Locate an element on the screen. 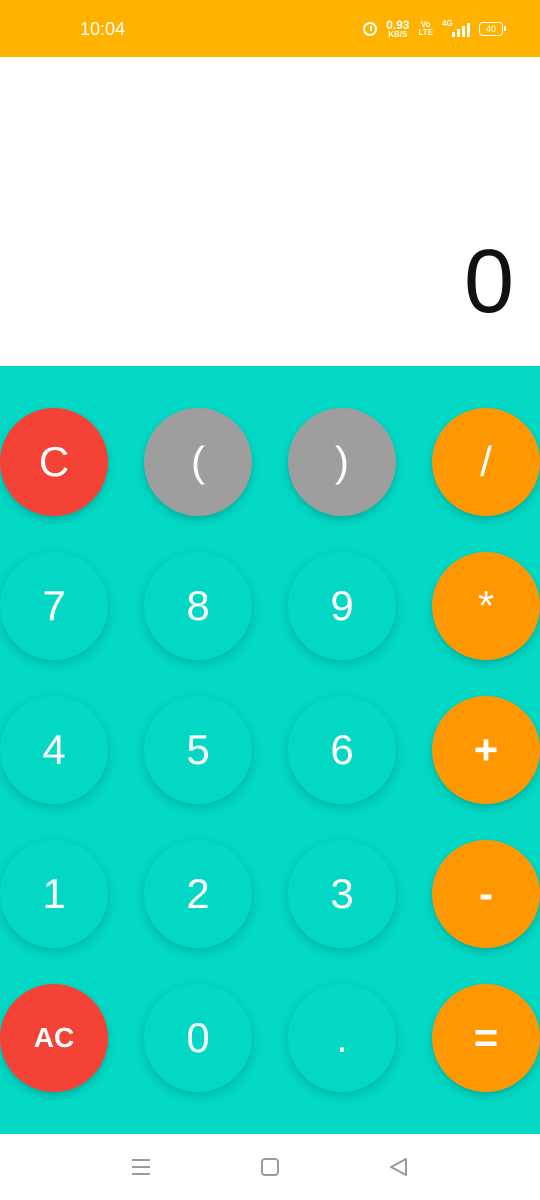 This screenshot has width=540, height=1200. equals-button: = is located at coordinates (486, 1038).